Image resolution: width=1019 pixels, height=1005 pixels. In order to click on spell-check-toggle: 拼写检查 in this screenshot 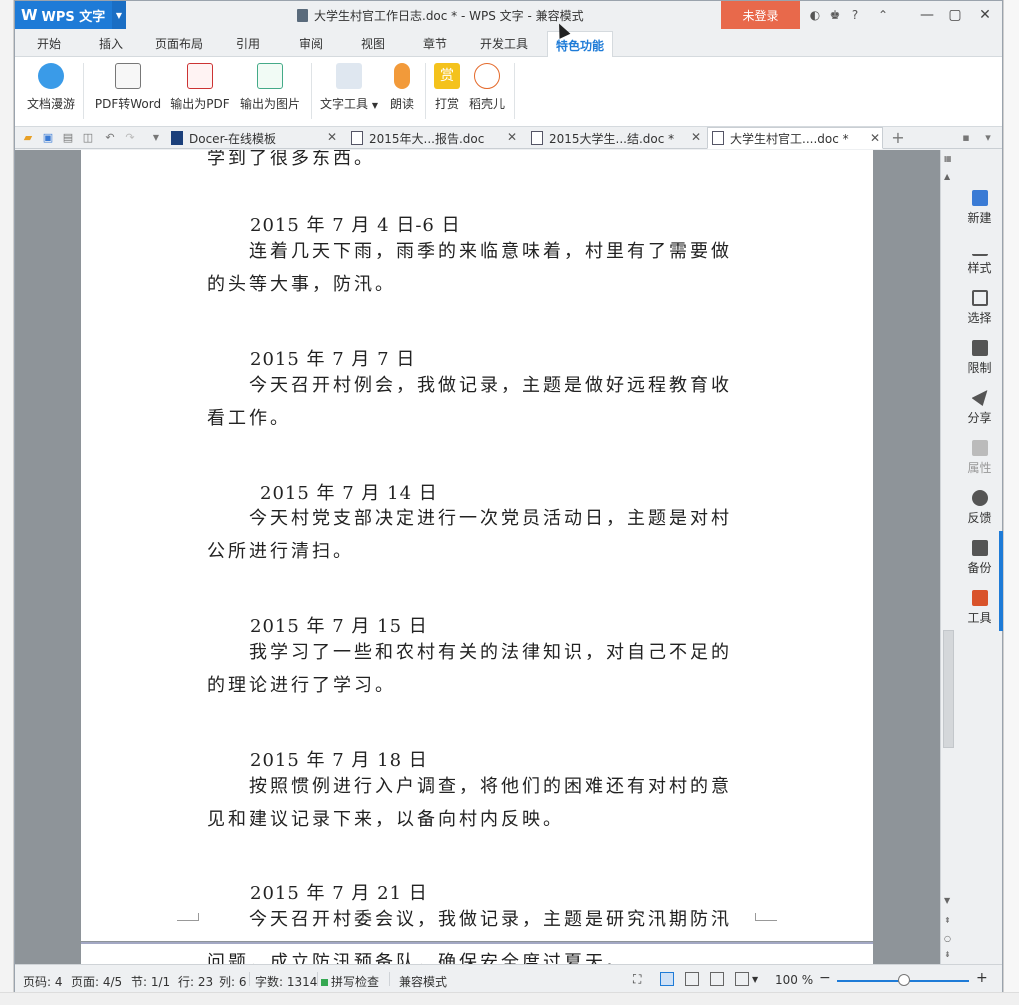, I will do `click(350, 981)`.